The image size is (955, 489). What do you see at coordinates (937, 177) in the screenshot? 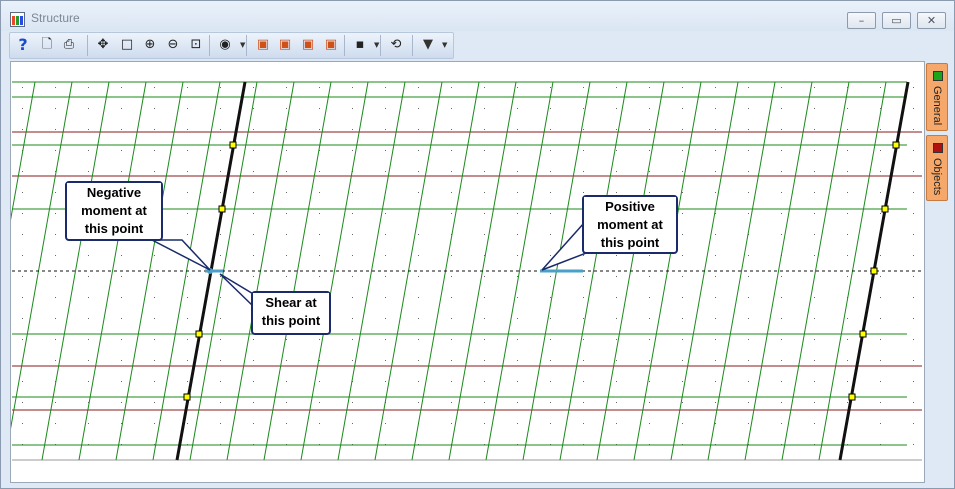
I see `side-tab-label: Objects` at bounding box center [937, 177].